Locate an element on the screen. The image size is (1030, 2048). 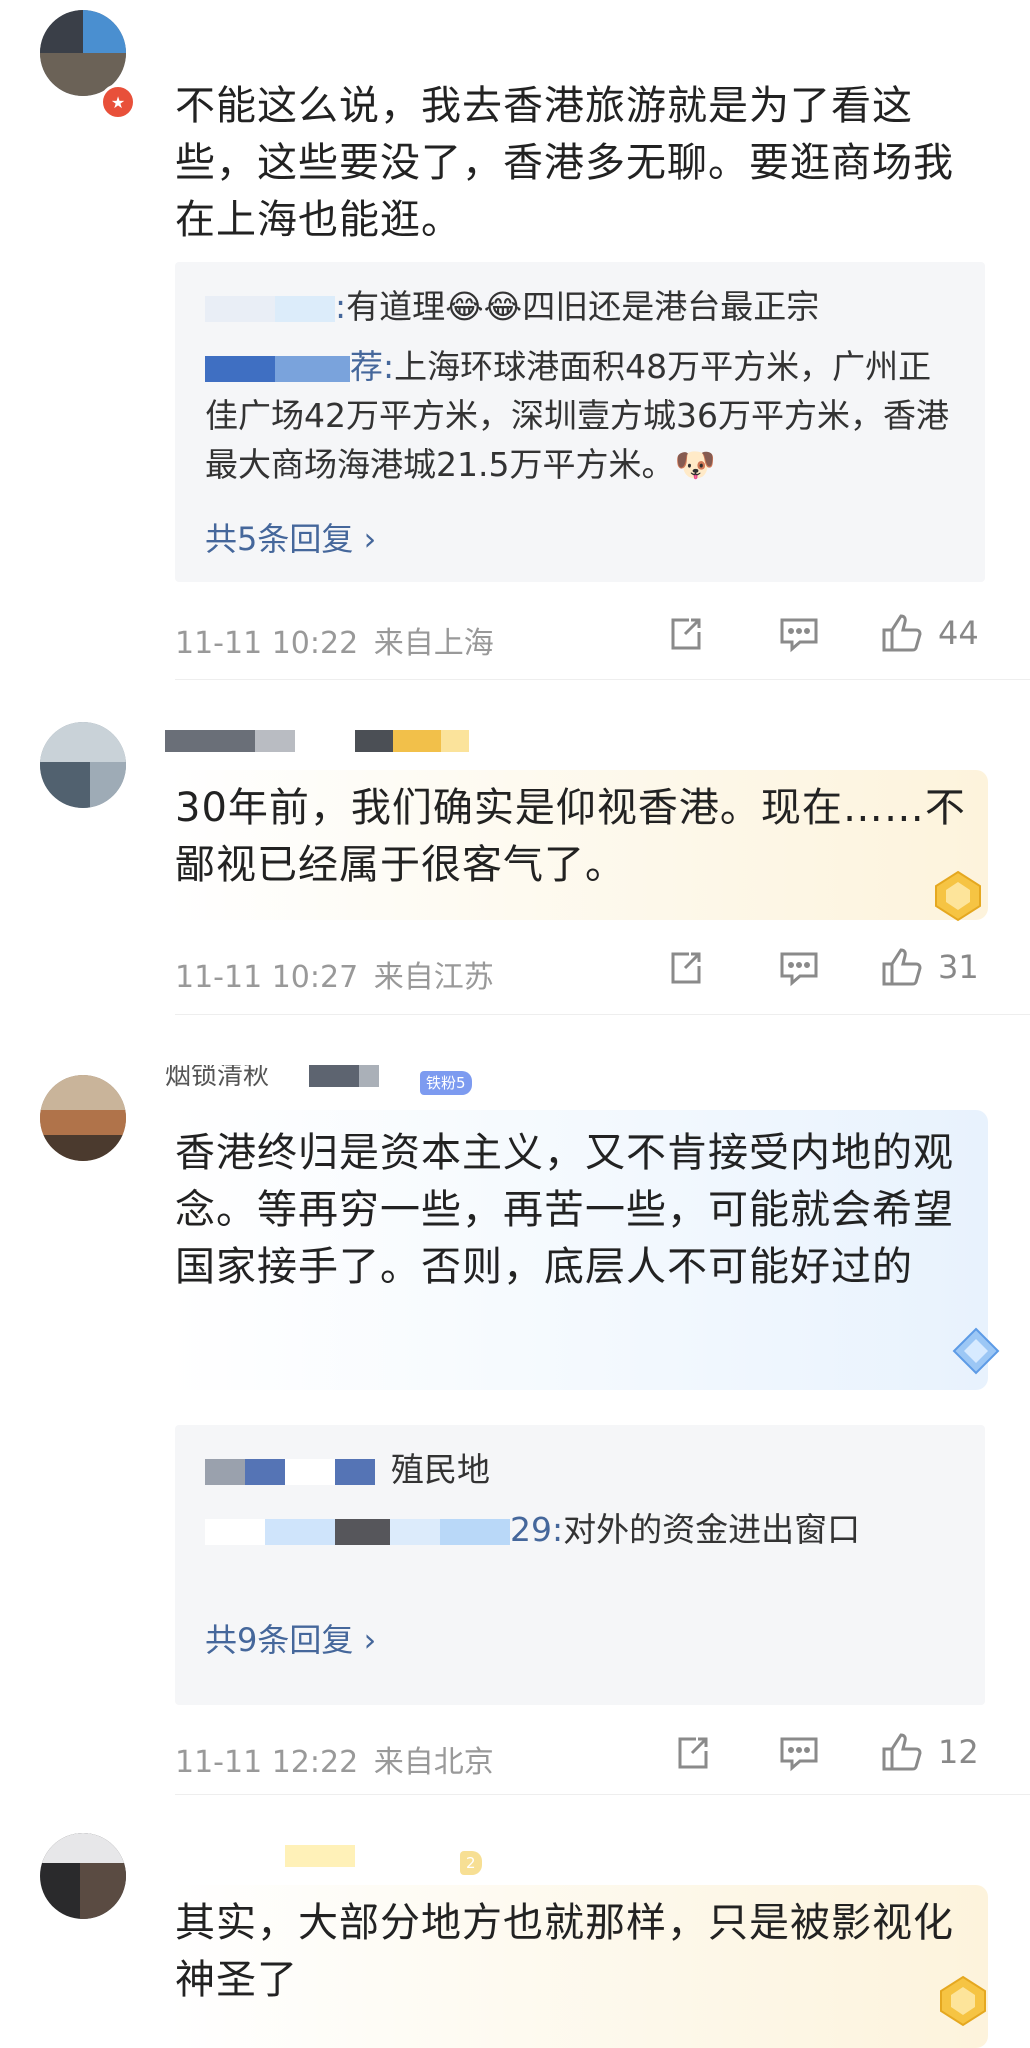
like-button: 12 is located at coordinates (929, 1752).